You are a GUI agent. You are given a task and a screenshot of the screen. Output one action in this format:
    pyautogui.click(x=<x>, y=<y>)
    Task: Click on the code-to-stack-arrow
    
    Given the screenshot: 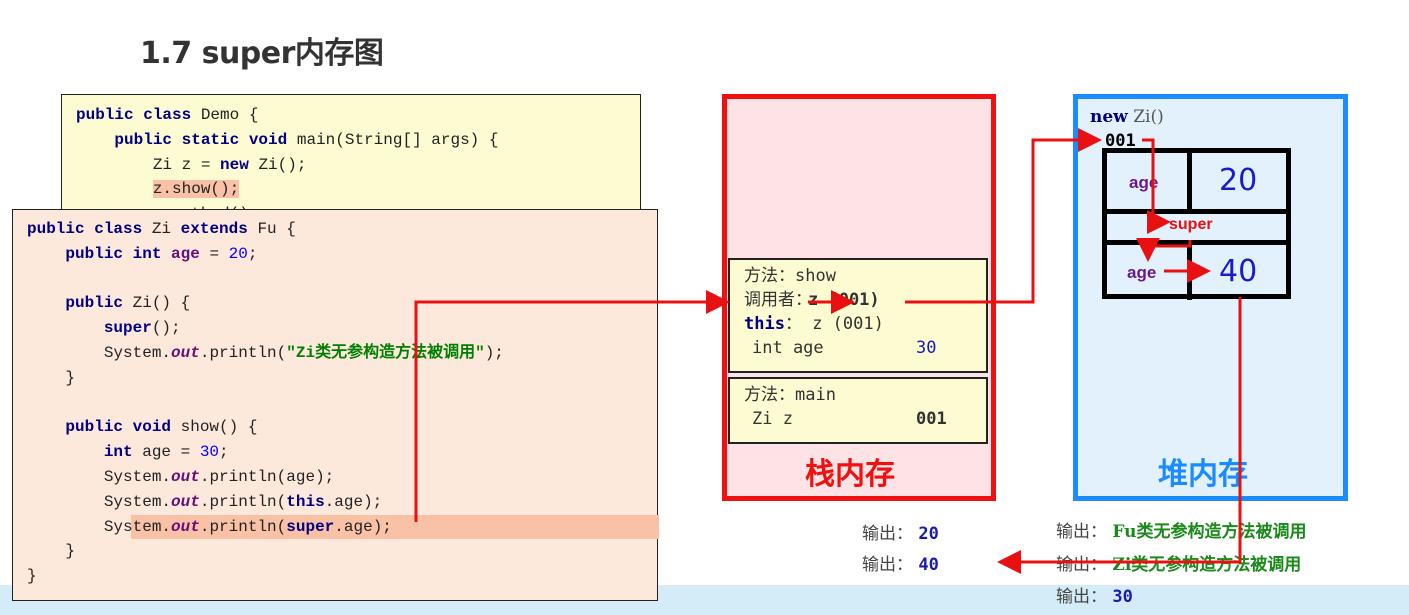 What is the action you would take?
    pyautogui.click(x=572, y=406)
    